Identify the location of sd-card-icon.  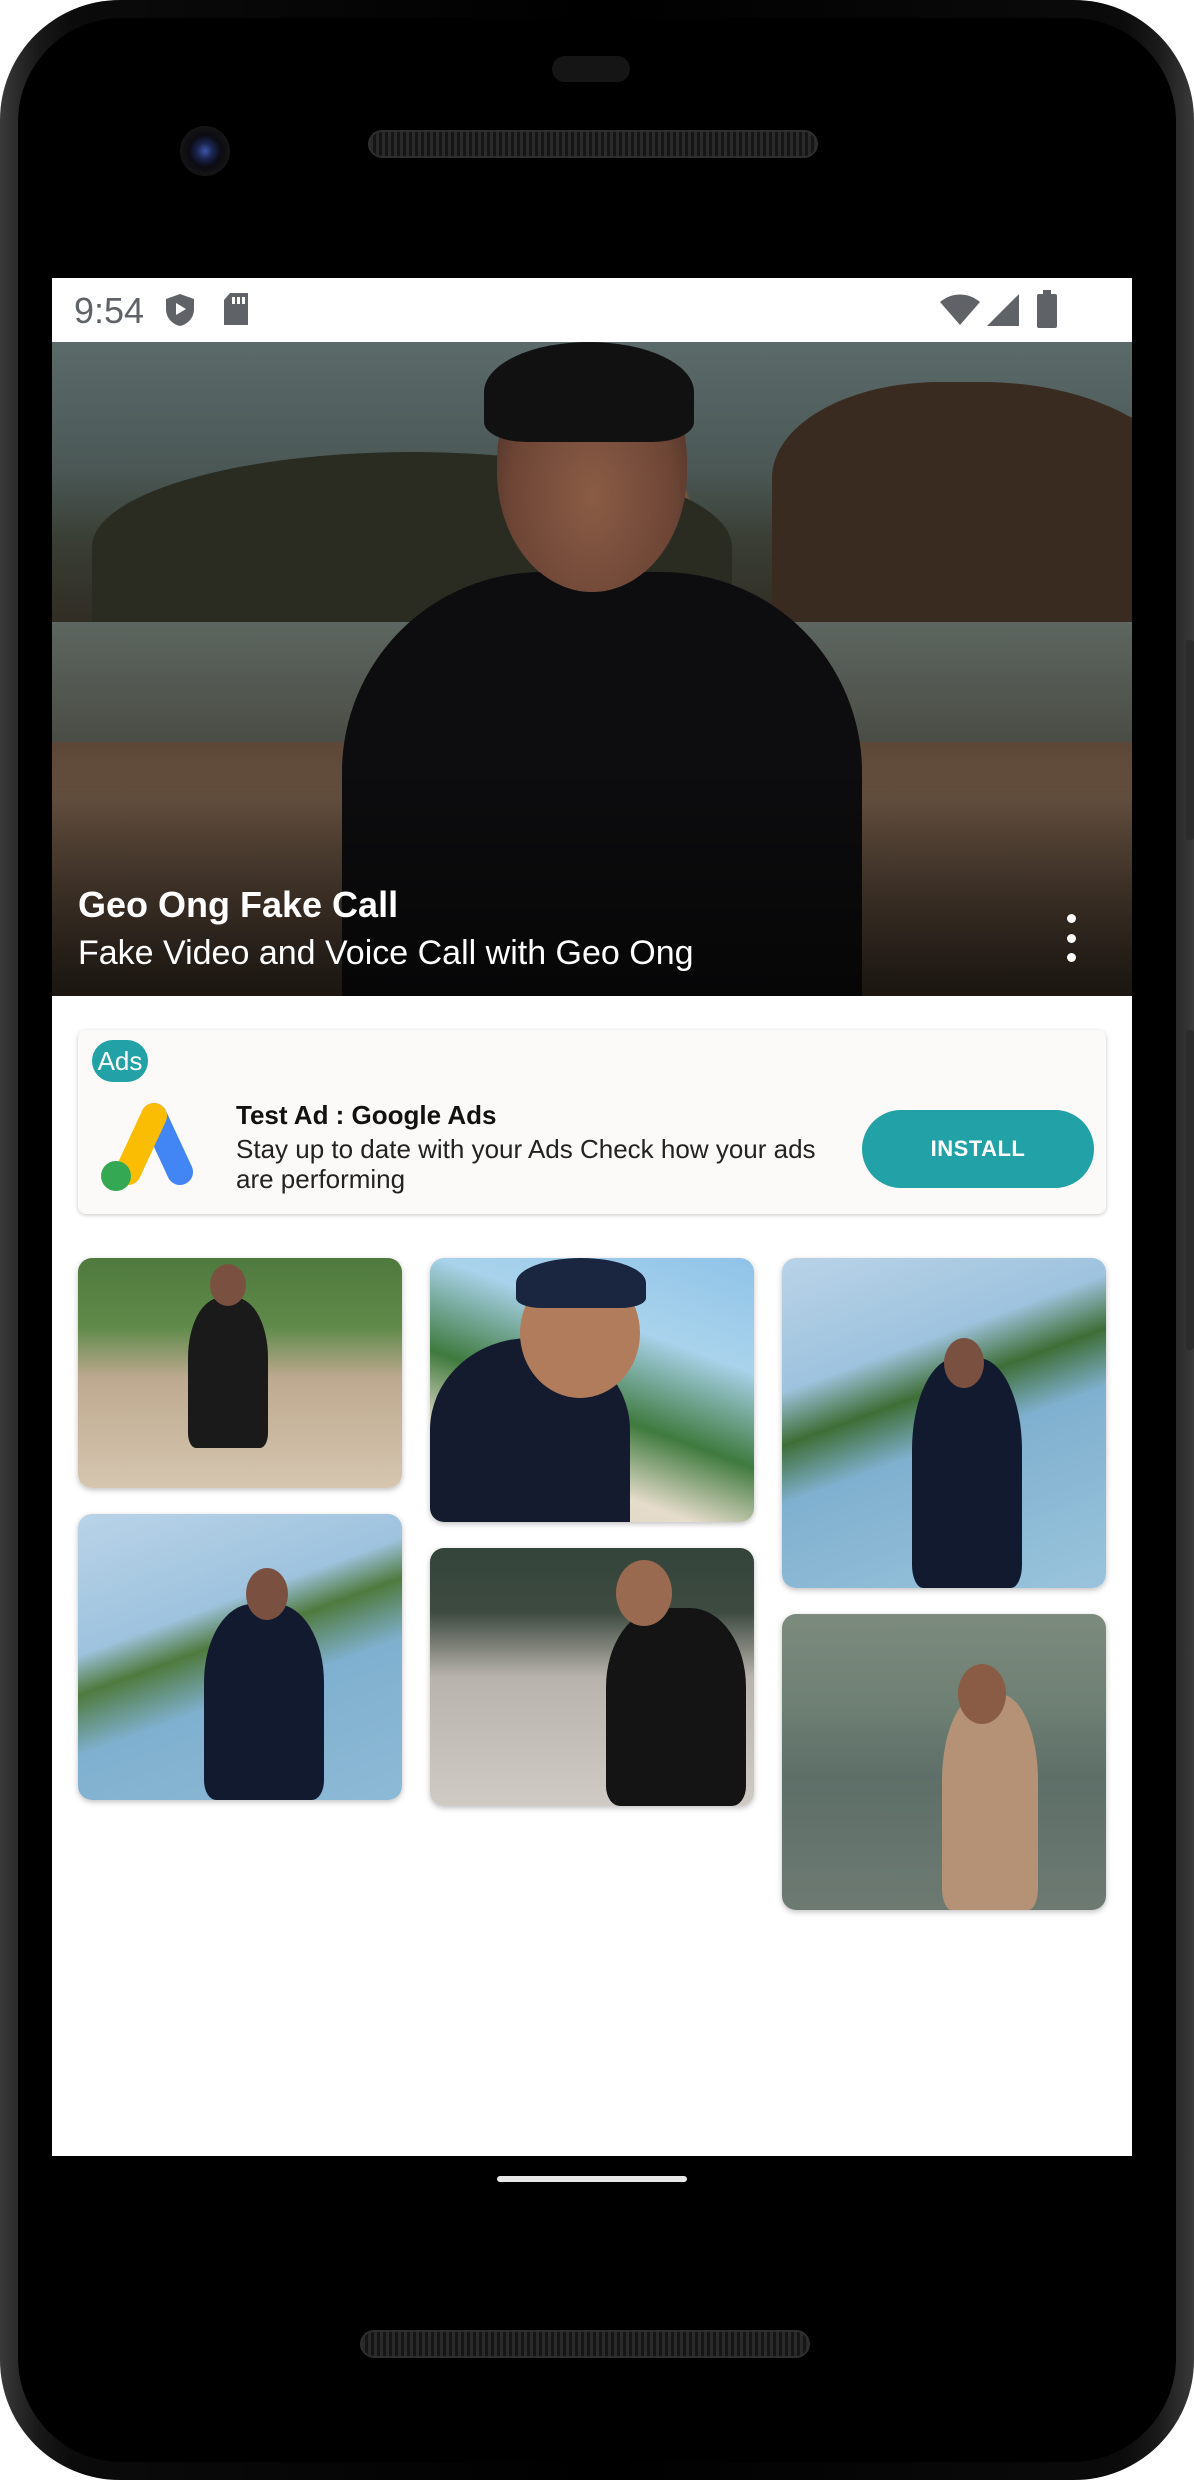
(236, 309).